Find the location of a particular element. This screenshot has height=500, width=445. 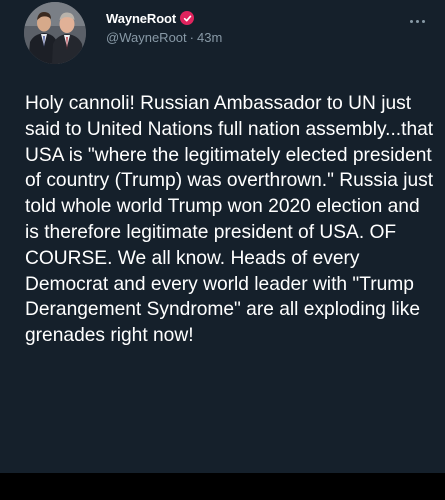

tweet-header: WayneRoot @WayneRoot · 43m is located at coordinates (164, 27).